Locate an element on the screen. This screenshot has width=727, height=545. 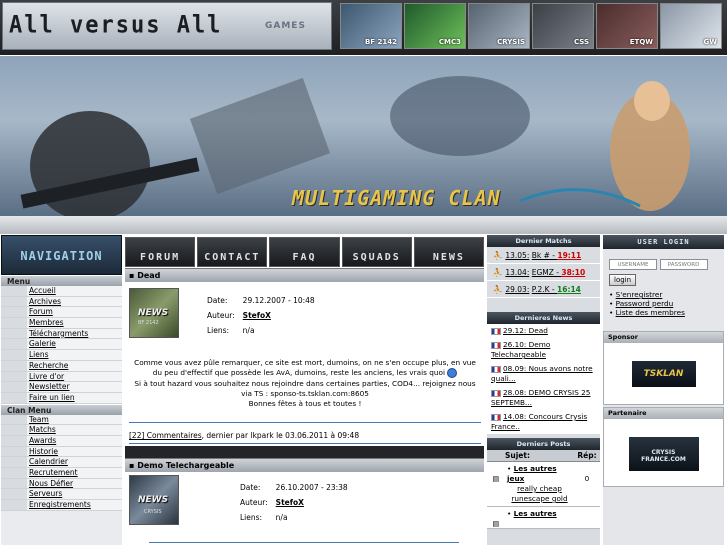
menu-contact: CONTACT is located at coordinates (232, 252).